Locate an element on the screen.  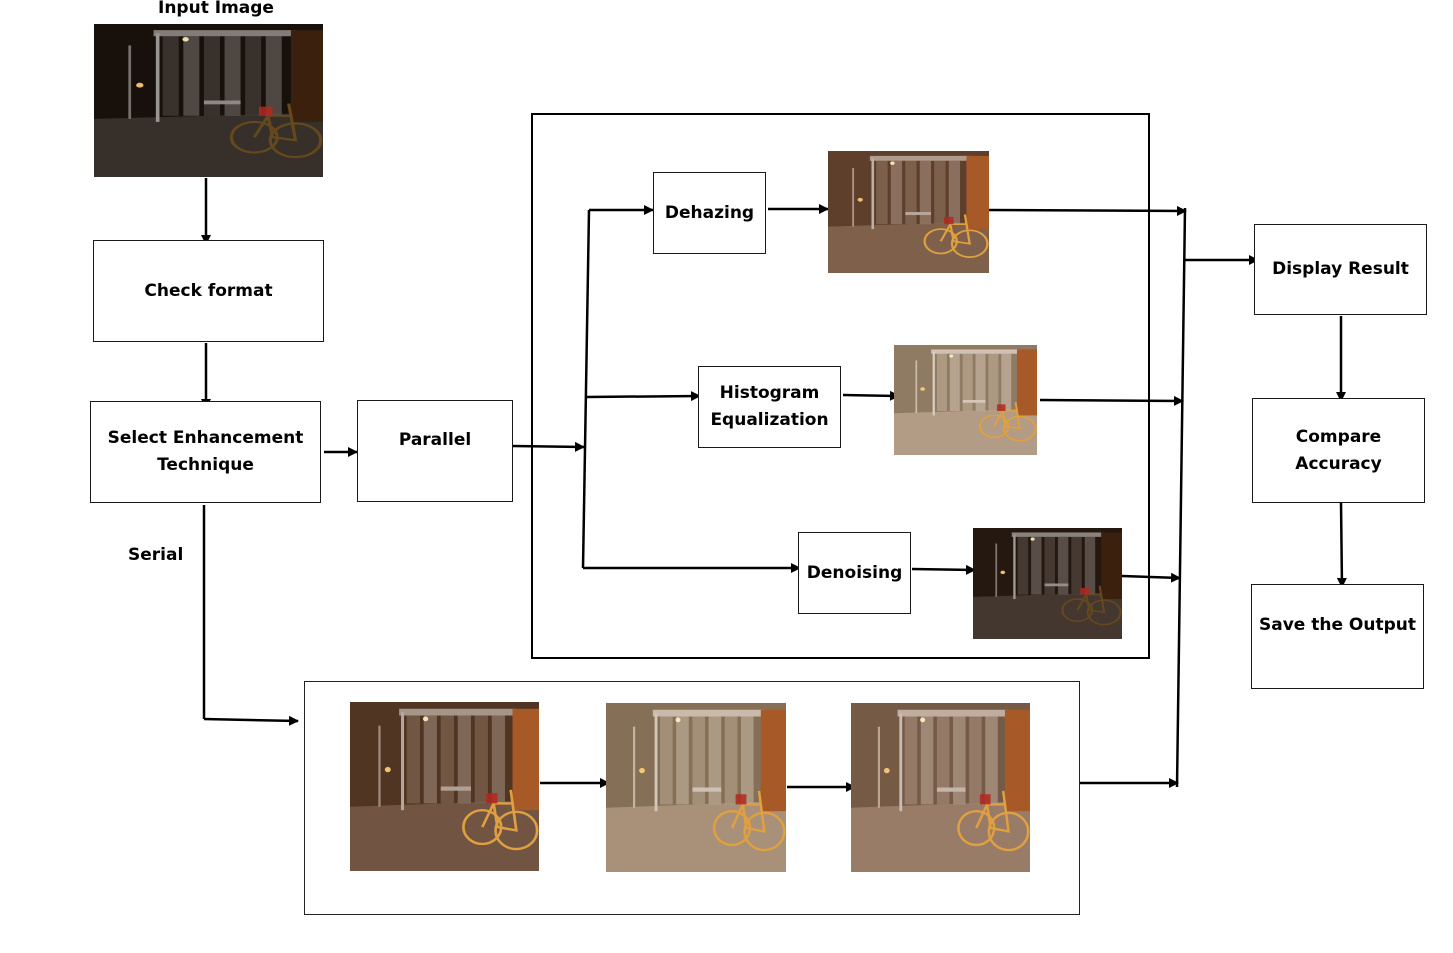
display-result-label: Display Result is located at coordinates (1340, 269).